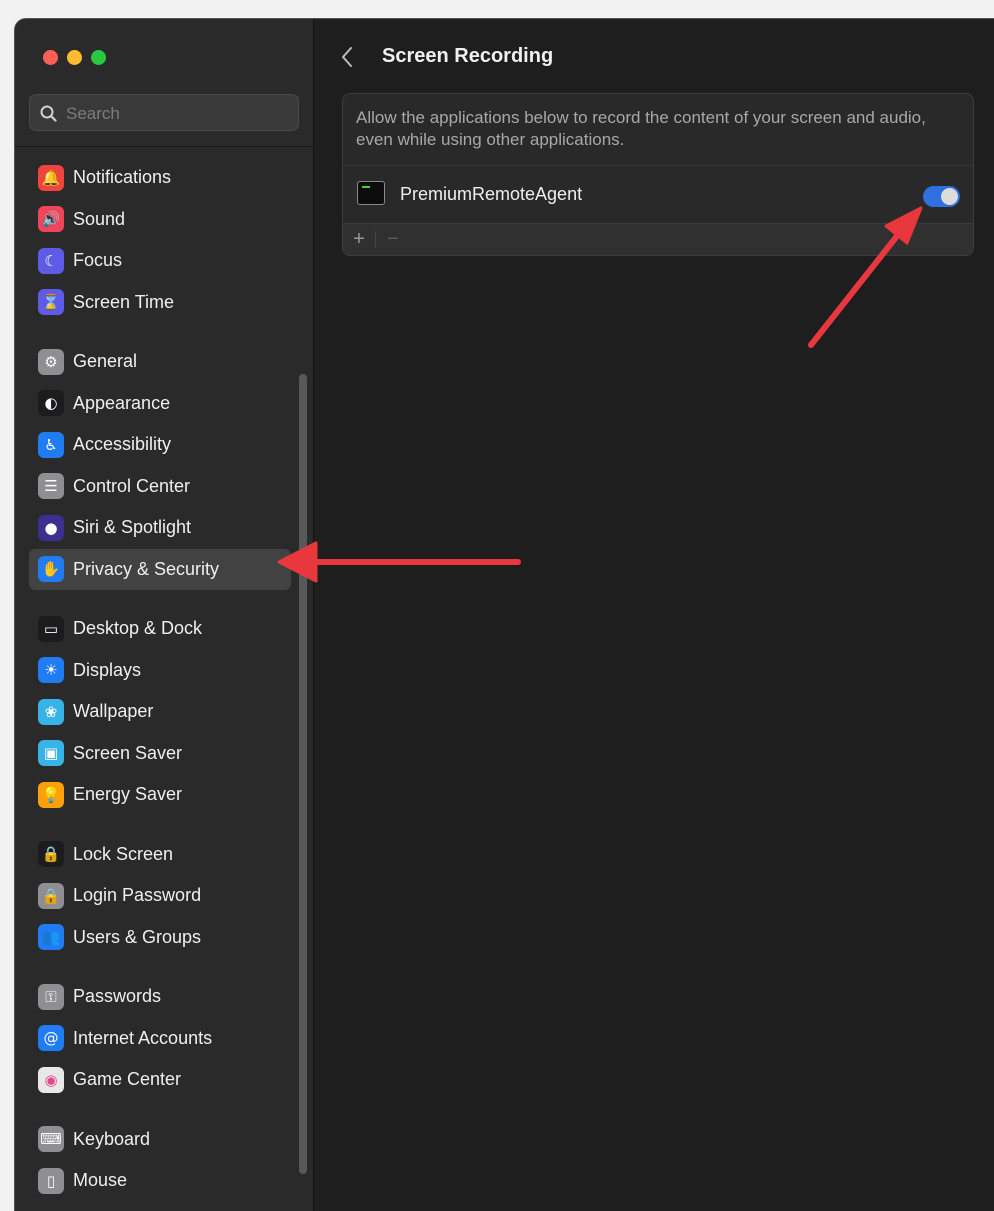 This screenshot has height=1211, width=994. I want to click on speaker-icon: 🔊, so click(51, 219).